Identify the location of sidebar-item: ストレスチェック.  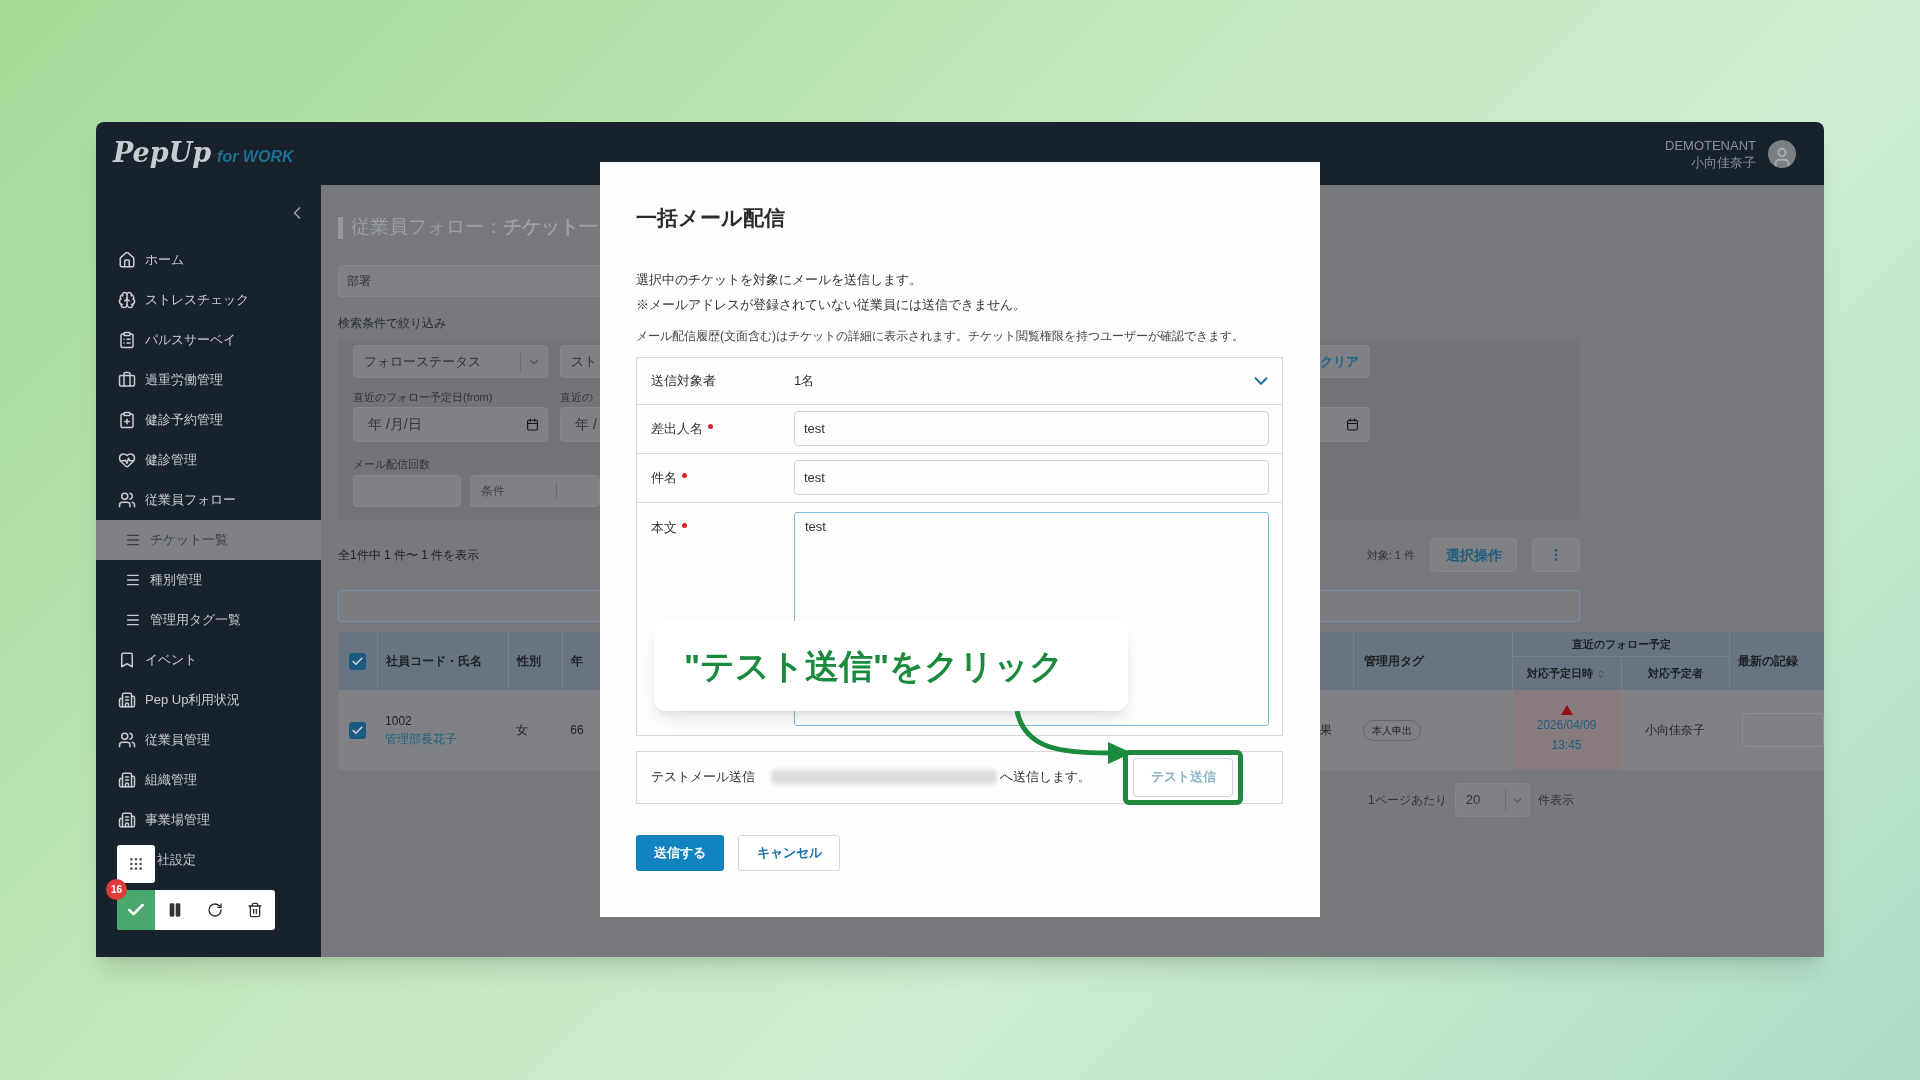
(208, 300).